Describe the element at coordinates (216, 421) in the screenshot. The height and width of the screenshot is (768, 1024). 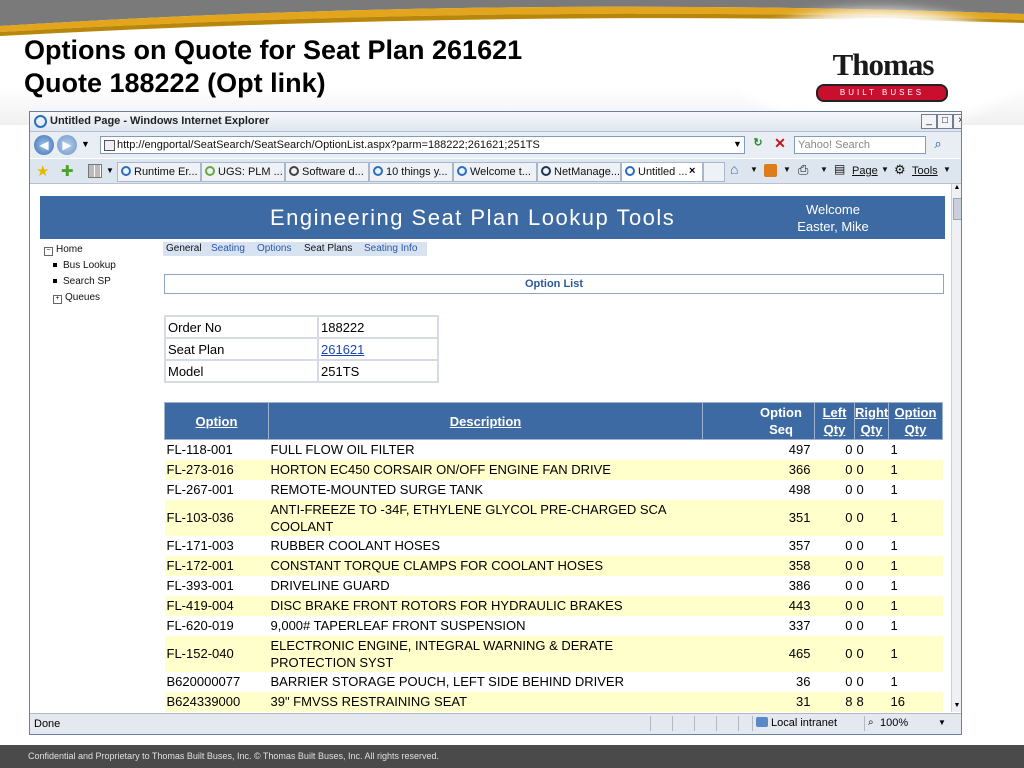
I see `sort-option-header: Option` at that location.